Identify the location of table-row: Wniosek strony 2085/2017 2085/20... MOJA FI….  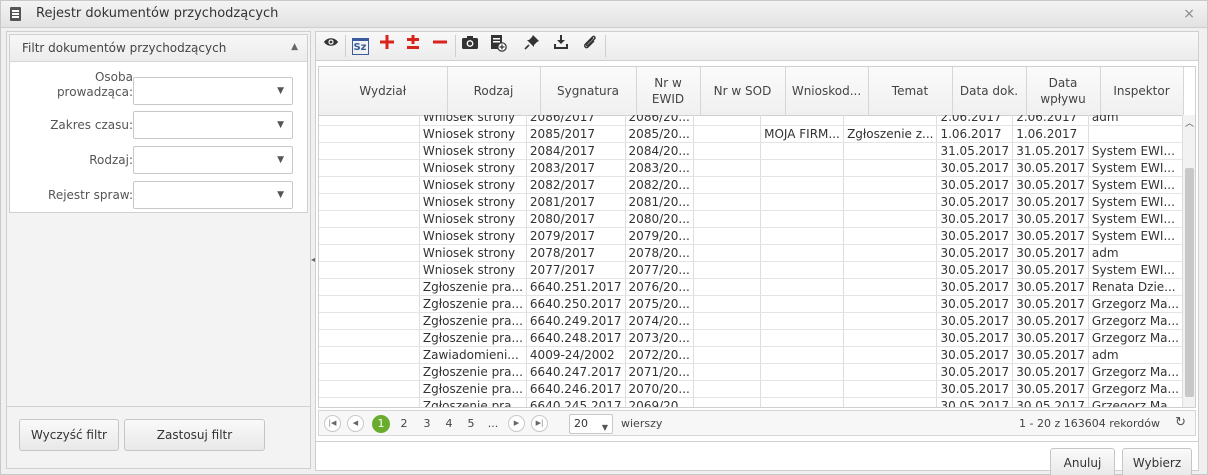
(751, 134).